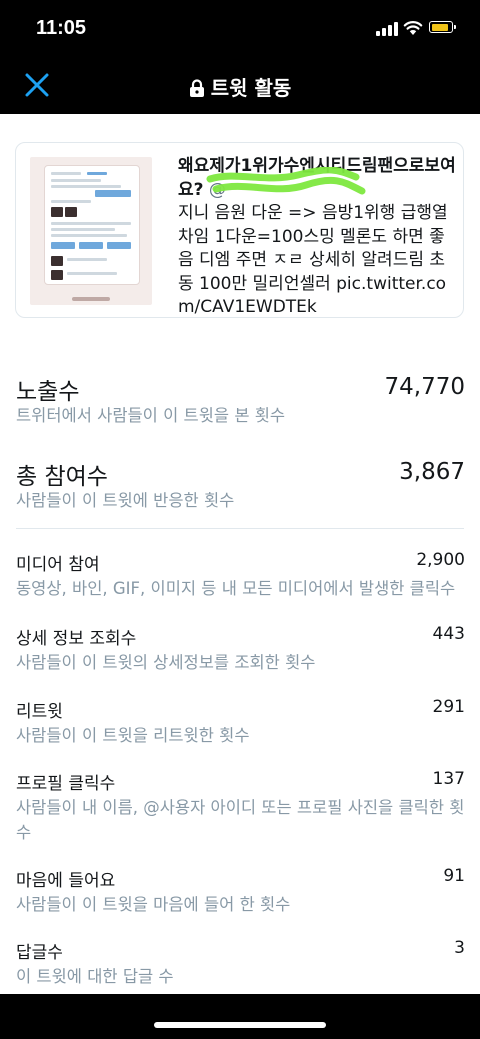 The width and height of the screenshot is (480, 1039). Describe the element at coordinates (240, 528) in the screenshot. I see `section-divider` at that location.